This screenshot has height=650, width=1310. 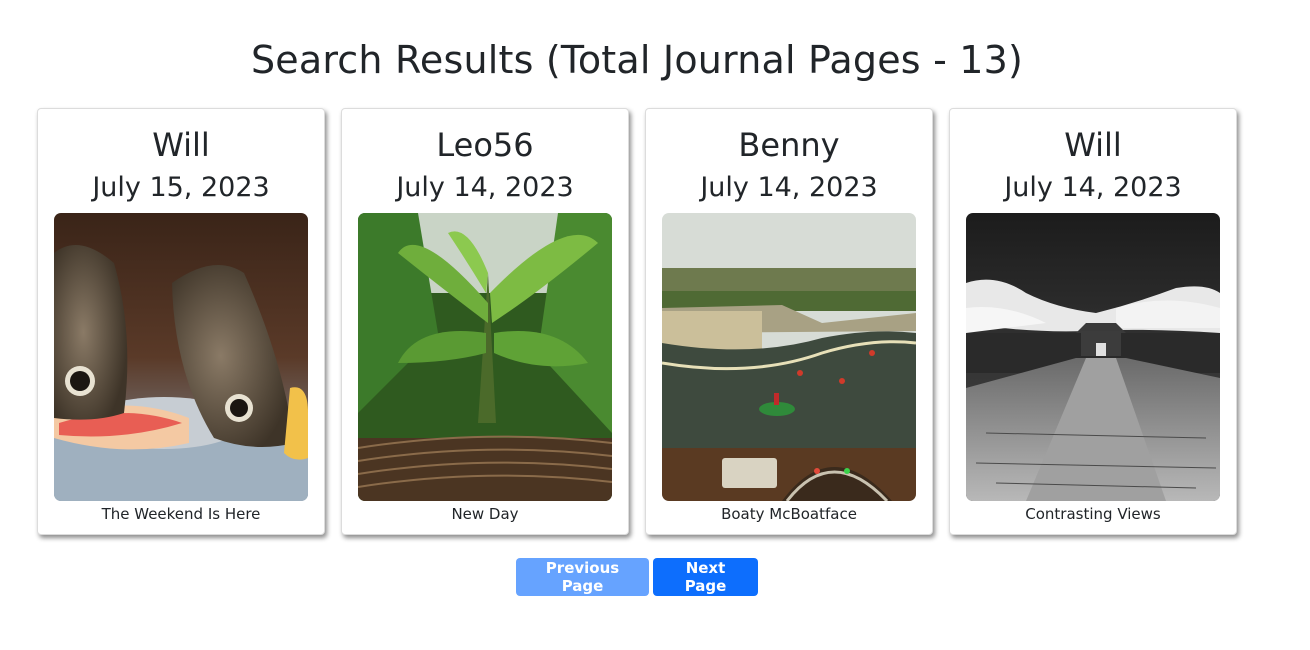 What do you see at coordinates (181, 357) in the screenshot?
I see `card-photo-butterflies` at bounding box center [181, 357].